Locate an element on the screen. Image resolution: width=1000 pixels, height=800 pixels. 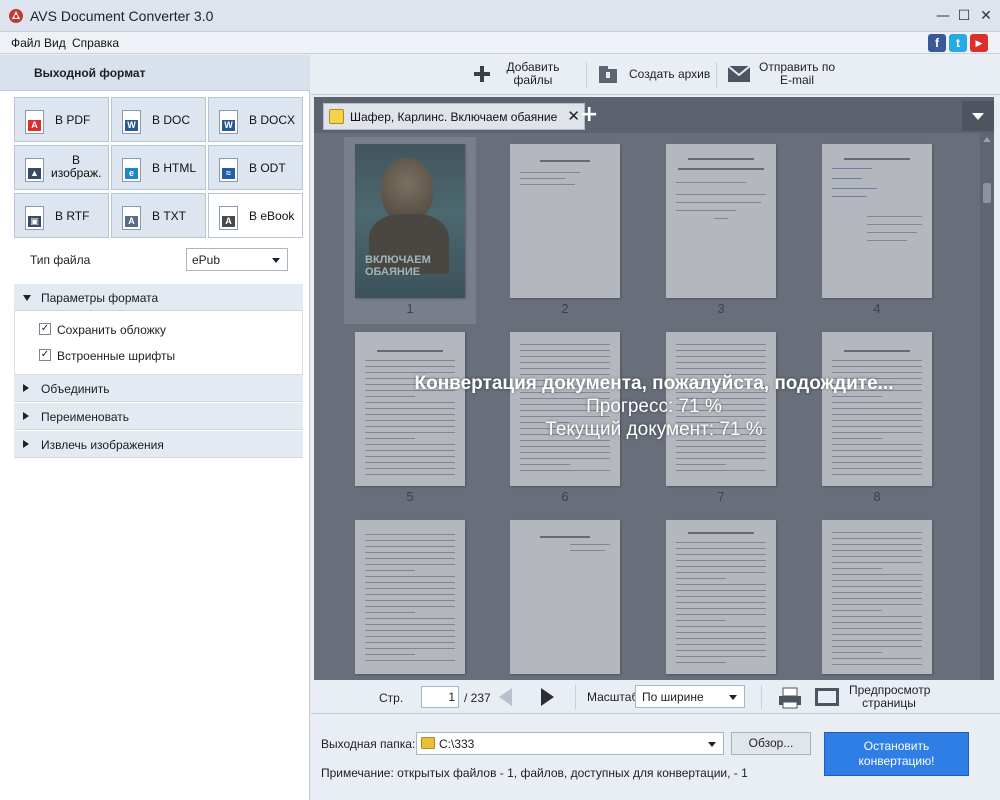
menu-view: Вид is located at coordinates (55, 43).